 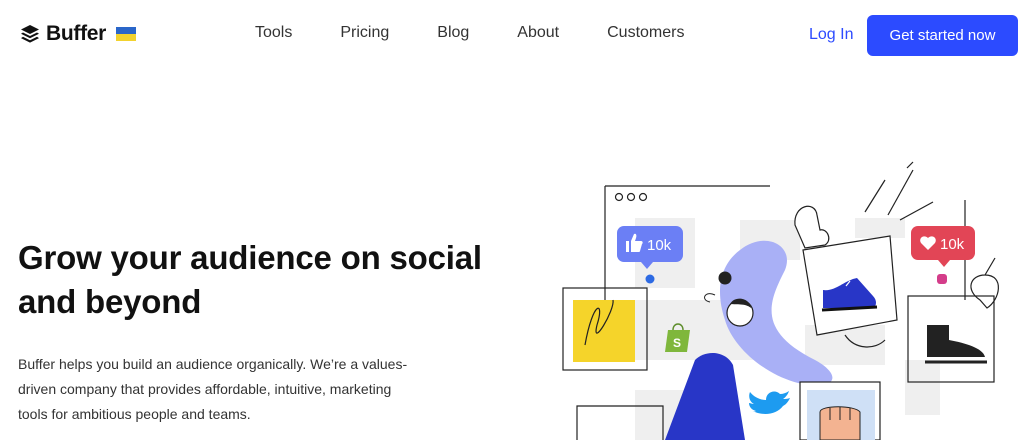 I want to click on svg-text: S, so click(x=677, y=343).